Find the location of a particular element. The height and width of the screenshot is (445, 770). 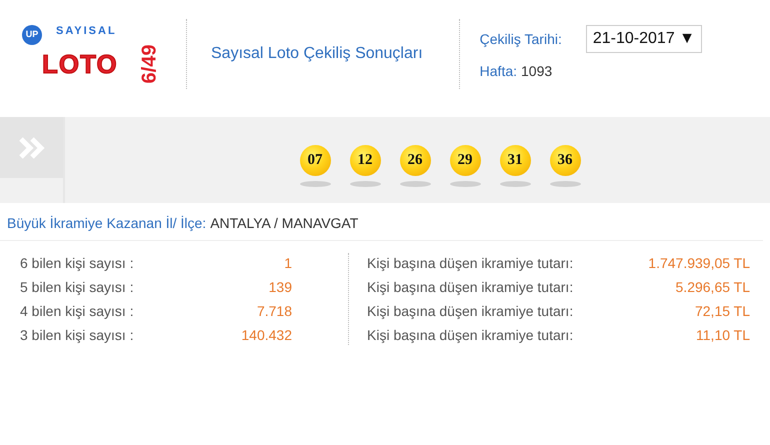

logo-text: LOTO is located at coordinates (80, 64).